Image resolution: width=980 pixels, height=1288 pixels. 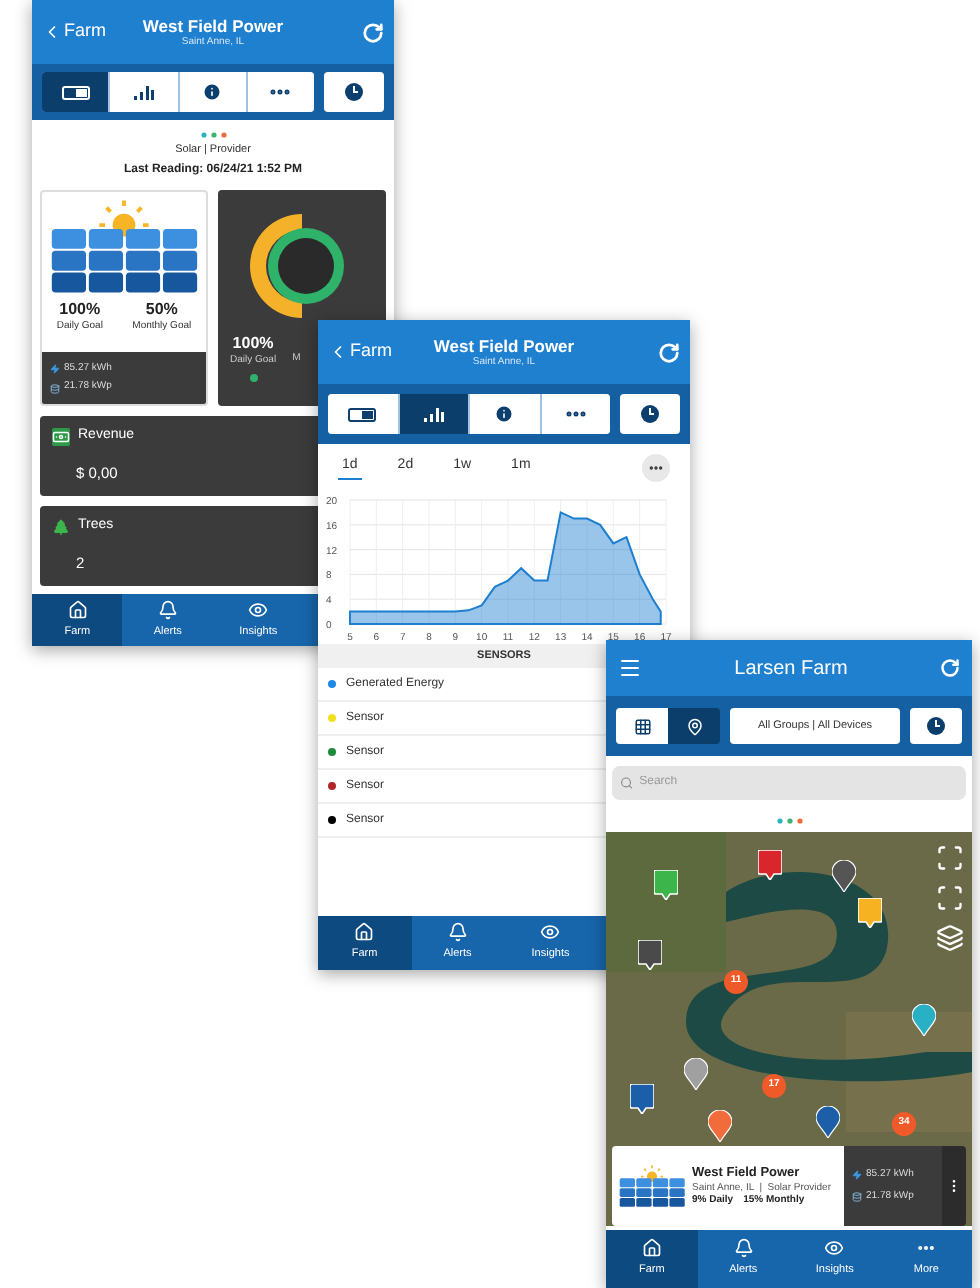 What do you see at coordinates (161, 310) in the screenshot?
I see `percent-value: 50%` at bounding box center [161, 310].